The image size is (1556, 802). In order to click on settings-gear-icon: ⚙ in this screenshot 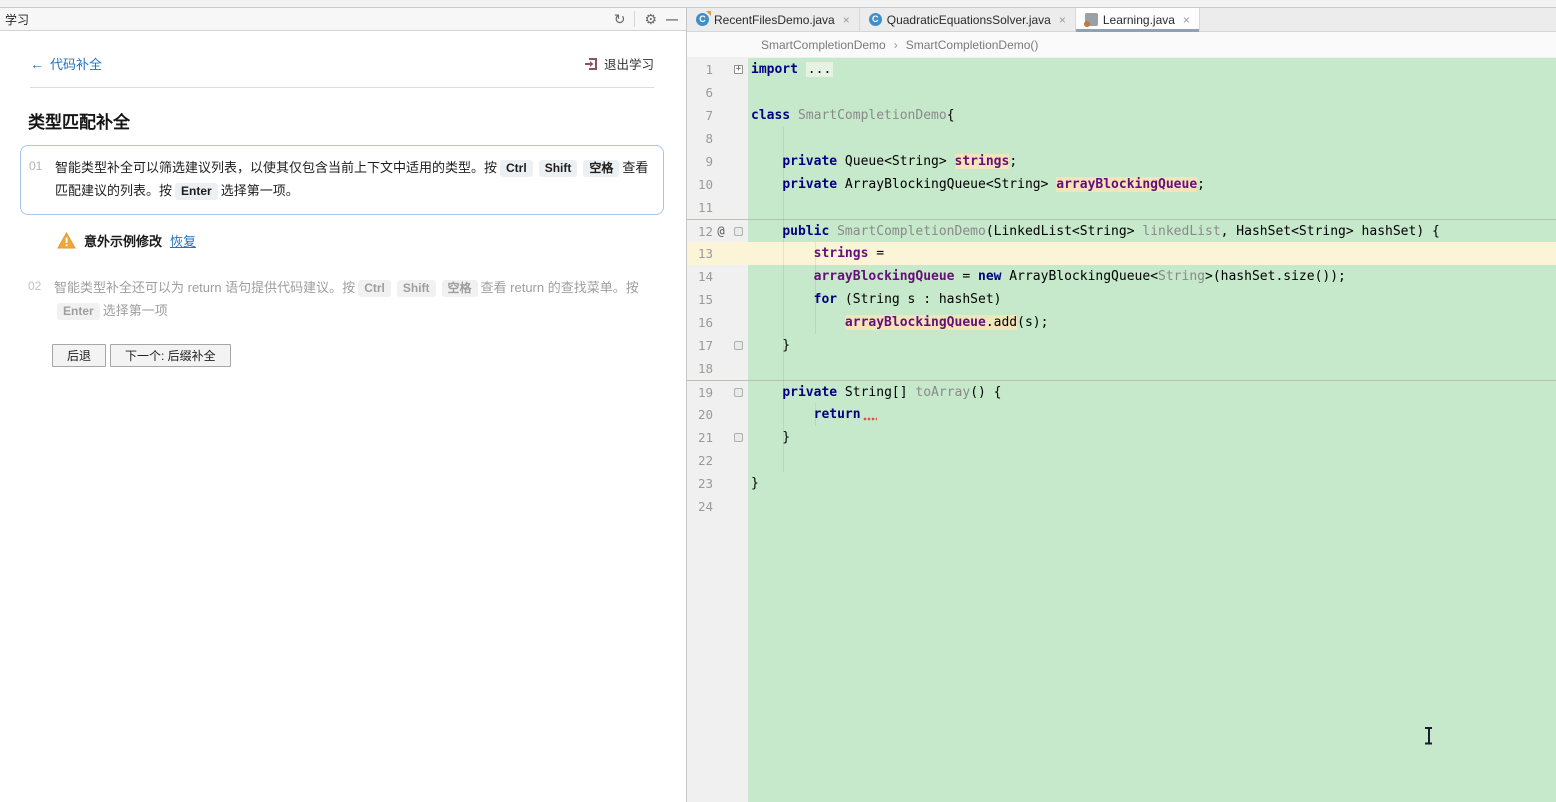, I will do `click(650, 19)`.